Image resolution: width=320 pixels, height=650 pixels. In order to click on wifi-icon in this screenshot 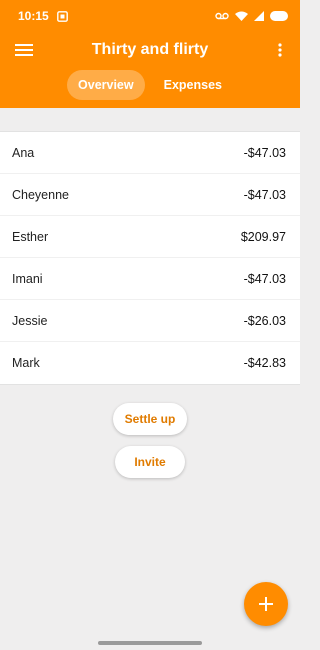, I will do `click(241, 16)`.